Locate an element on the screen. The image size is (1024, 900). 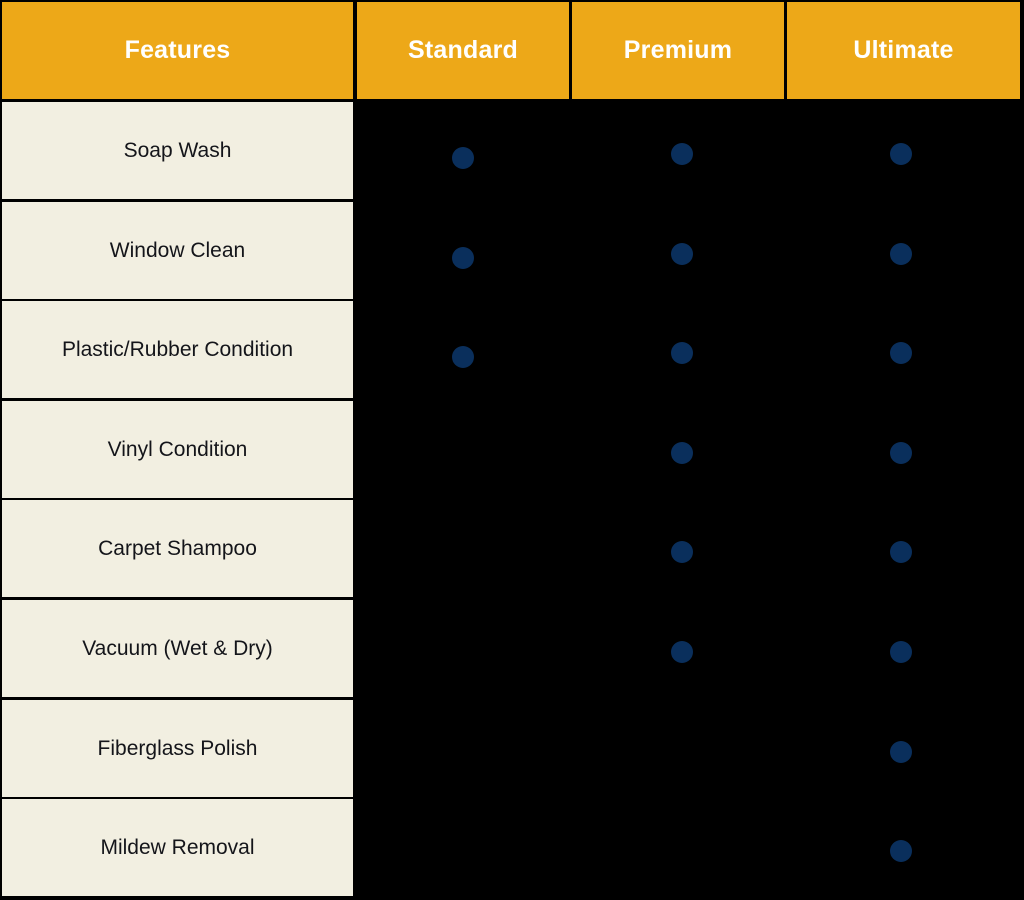
feature-cell: Vacuum (Wet & Dry) is located at coordinates (177, 648).